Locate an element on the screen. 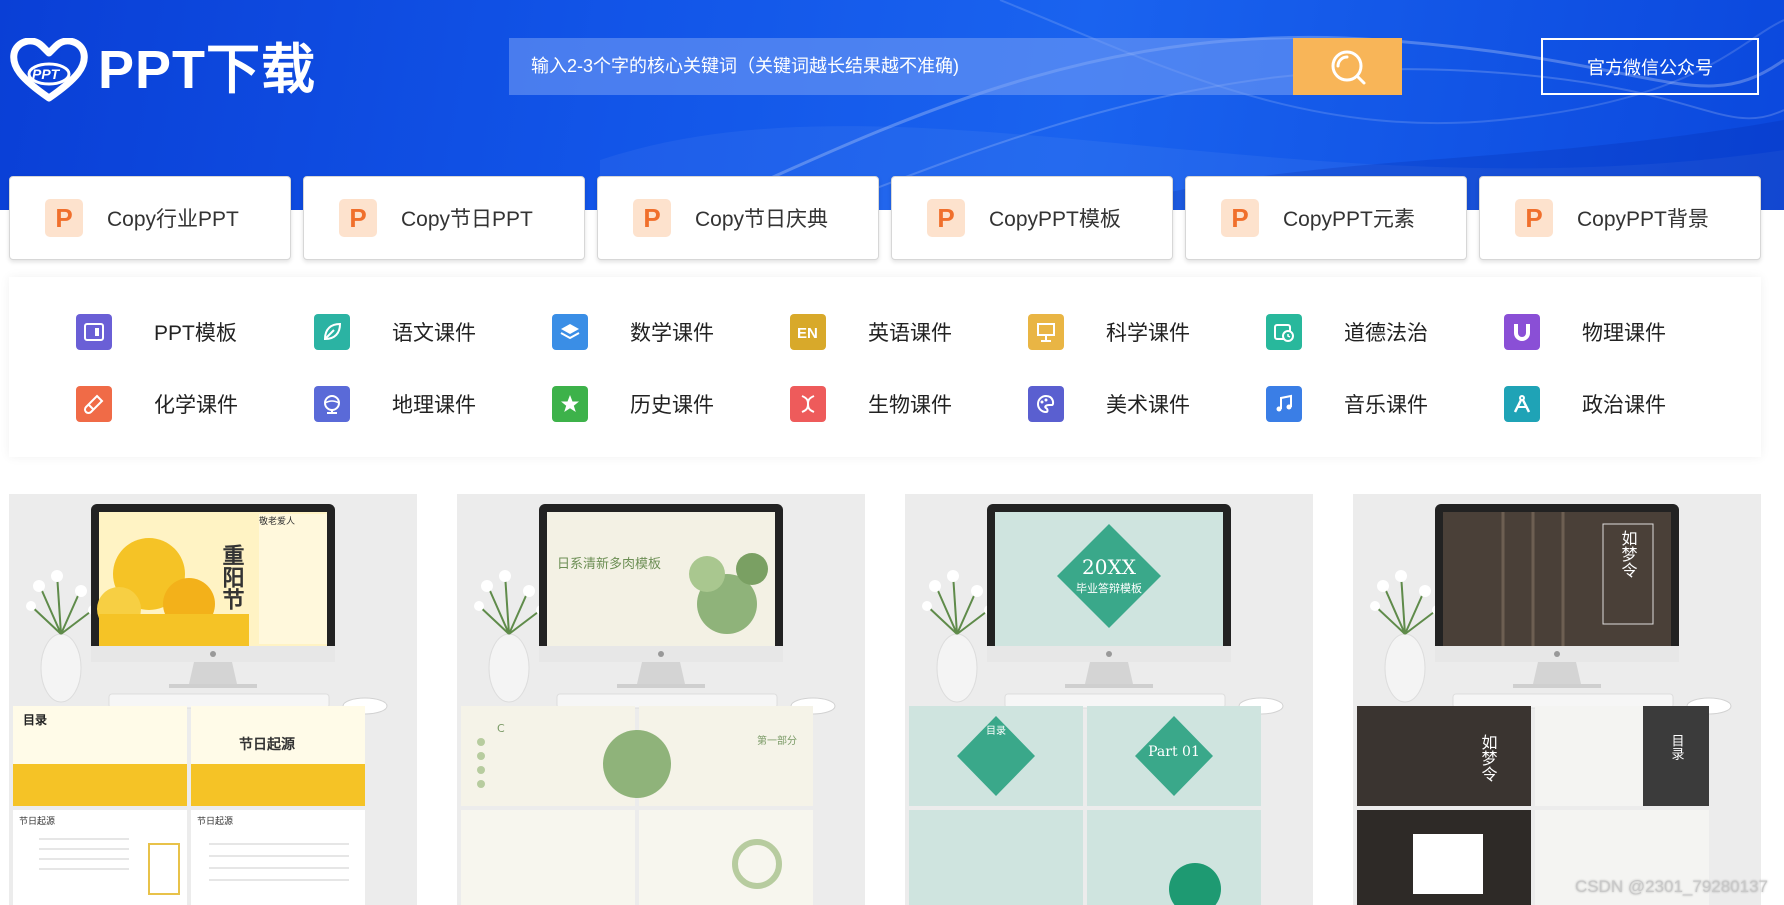 The image size is (1784, 905). subject-label: 科学课件 is located at coordinates (1148, 333).